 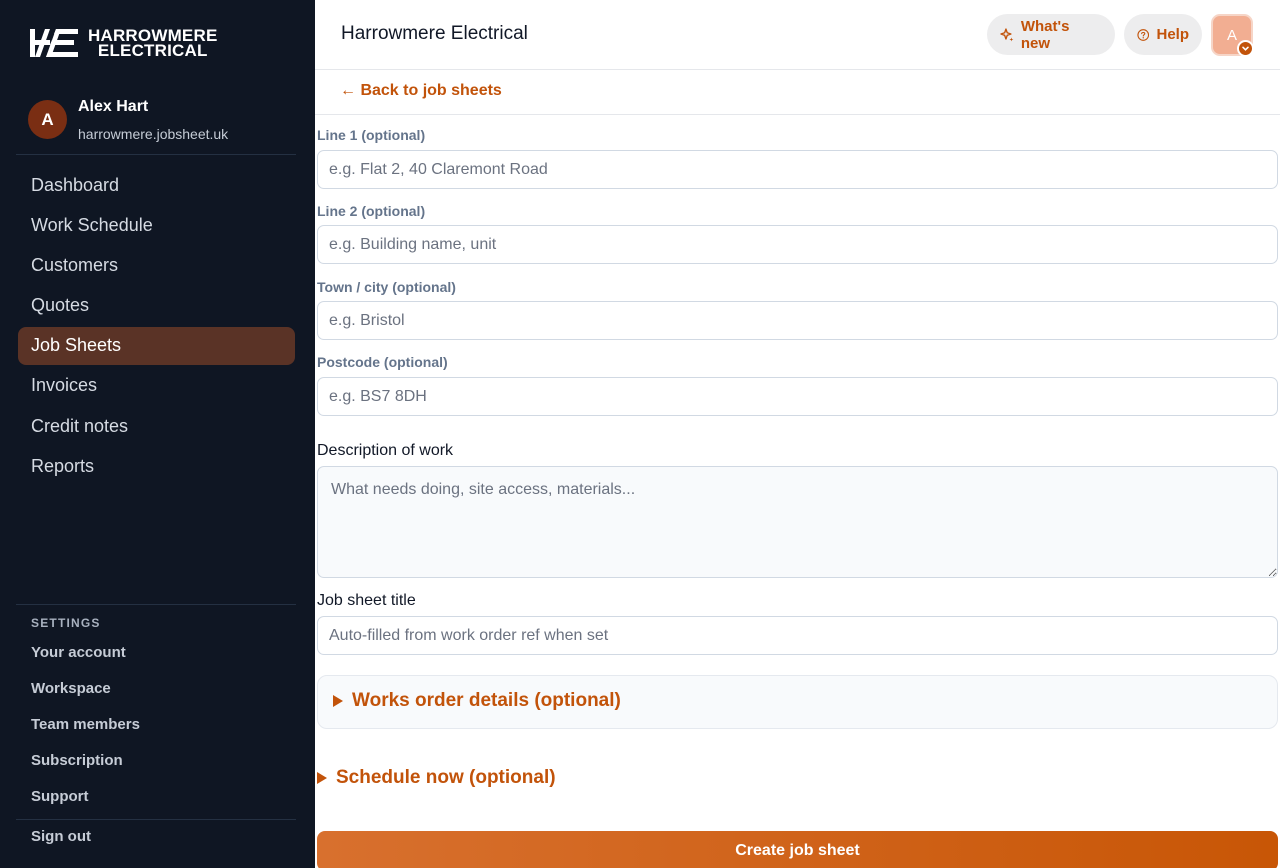 What do you see at coordinates (366, 600) in the screenshot?
I see `job-sheet-title-label: Job sheet title` at bounding box center [366, 600].